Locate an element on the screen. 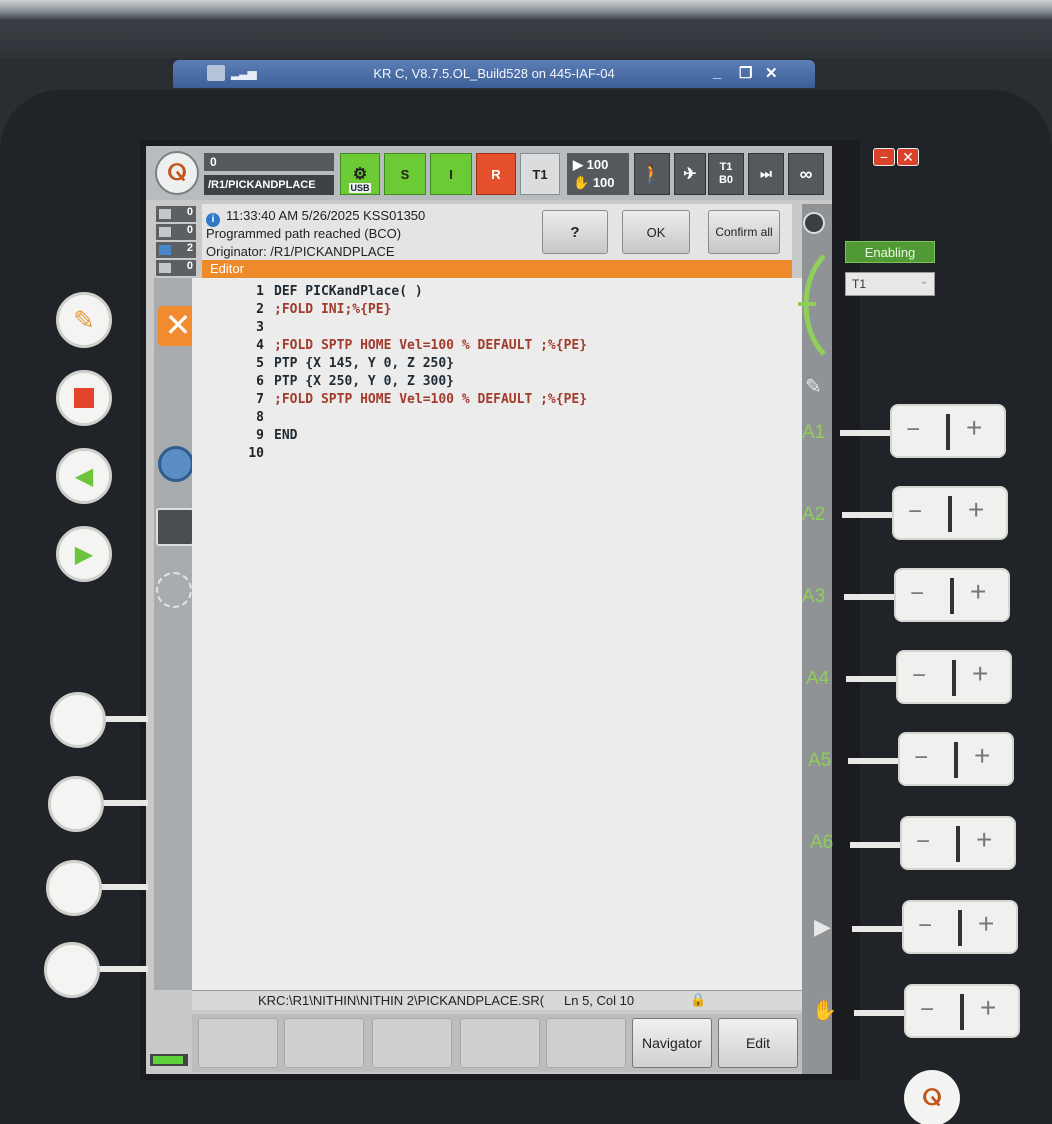  stop-key is located at coordinates (84, 398).